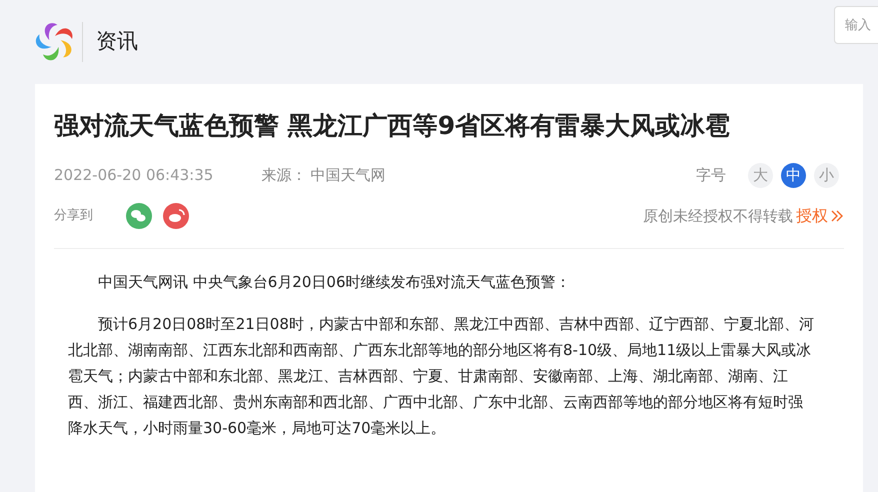  Describe the element at coordinates (134, 175) in the screenshot. I see `publish-date: 2022-06-20 06:43:35` at that location.